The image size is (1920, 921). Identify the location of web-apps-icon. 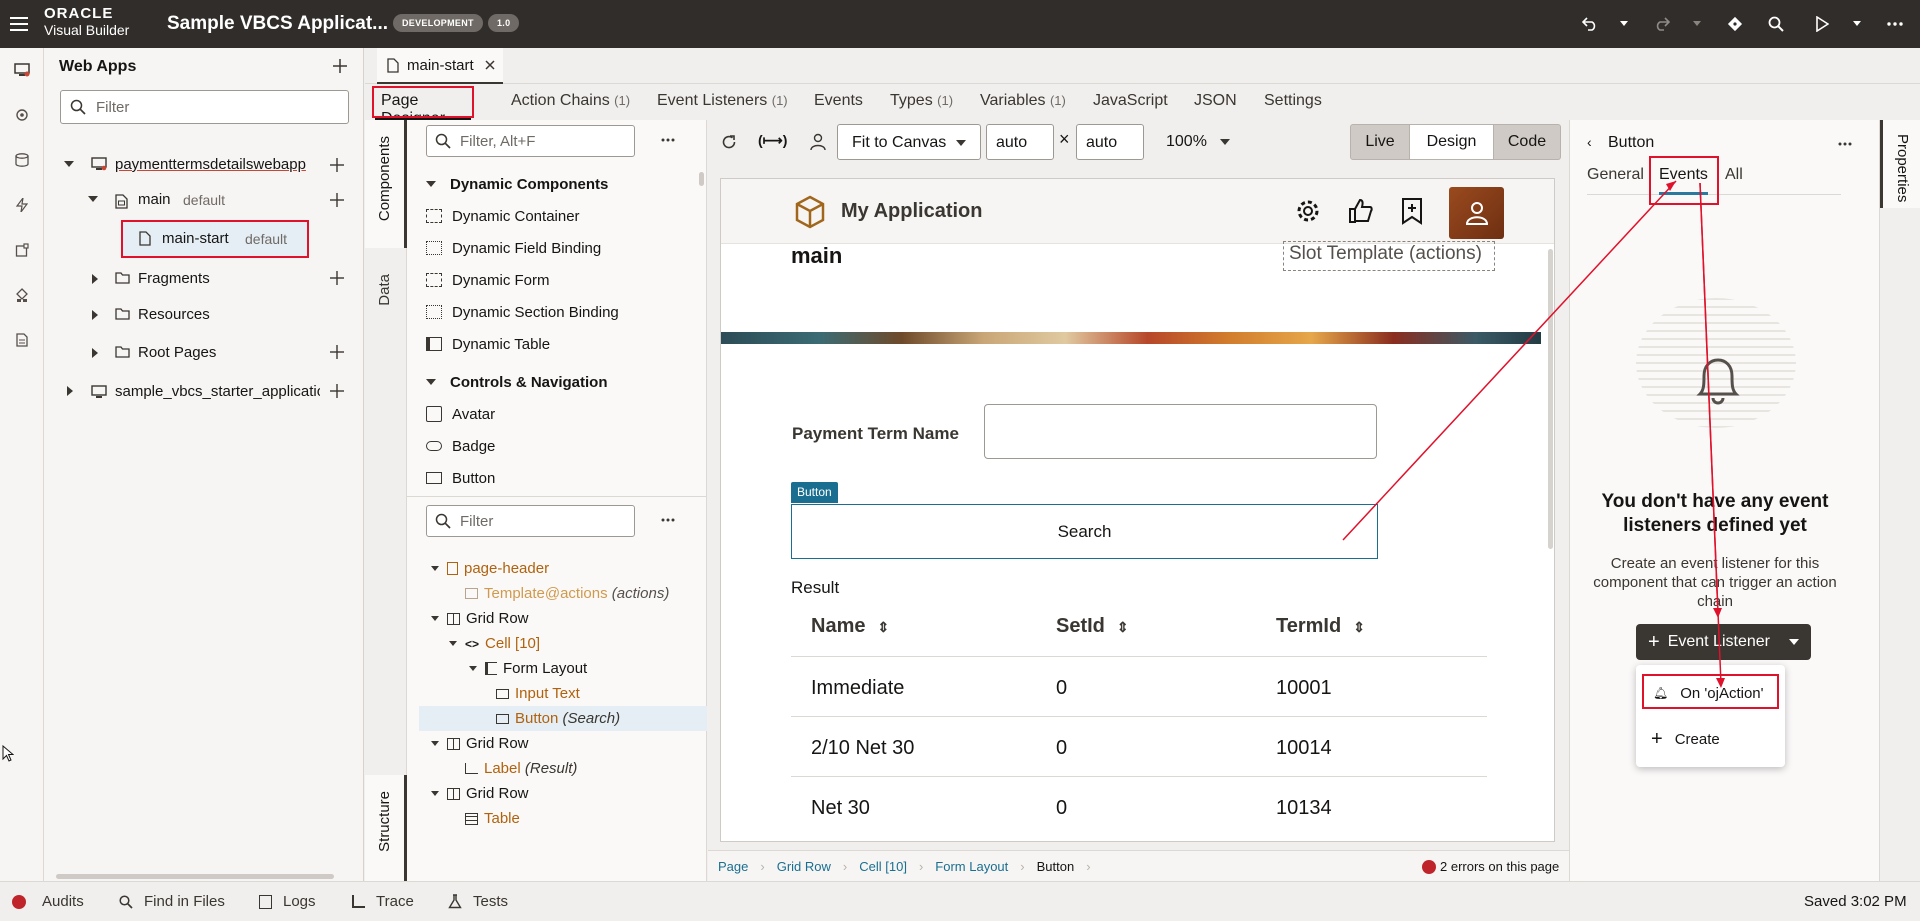
(22, 70).